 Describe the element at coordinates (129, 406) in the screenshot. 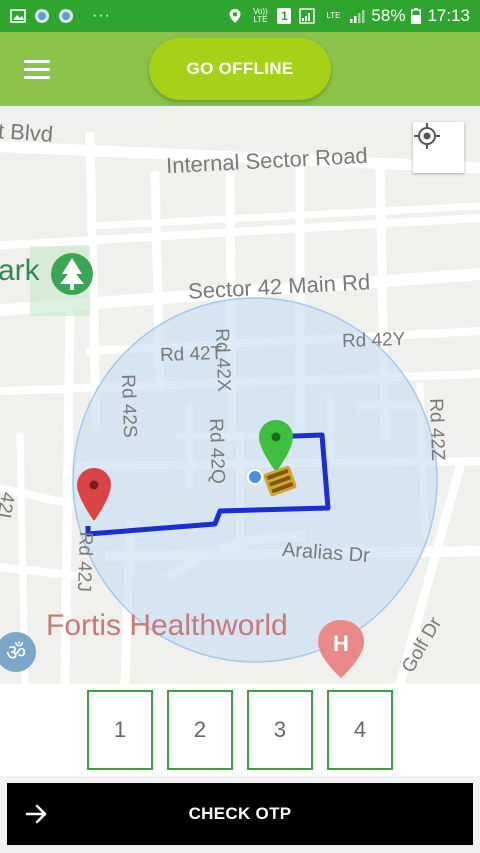

I see `road-label: Rd 42S` at that location.